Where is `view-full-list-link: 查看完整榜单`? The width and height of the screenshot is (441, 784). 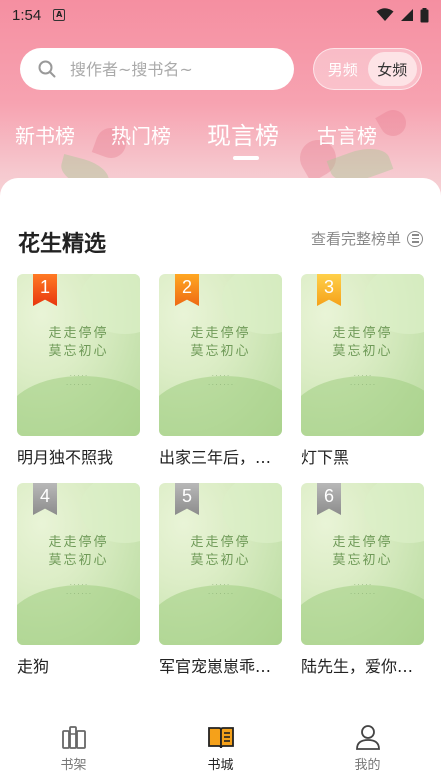 view-full-list-link: 查看完整榜单 is located at coordinates (367, 238).